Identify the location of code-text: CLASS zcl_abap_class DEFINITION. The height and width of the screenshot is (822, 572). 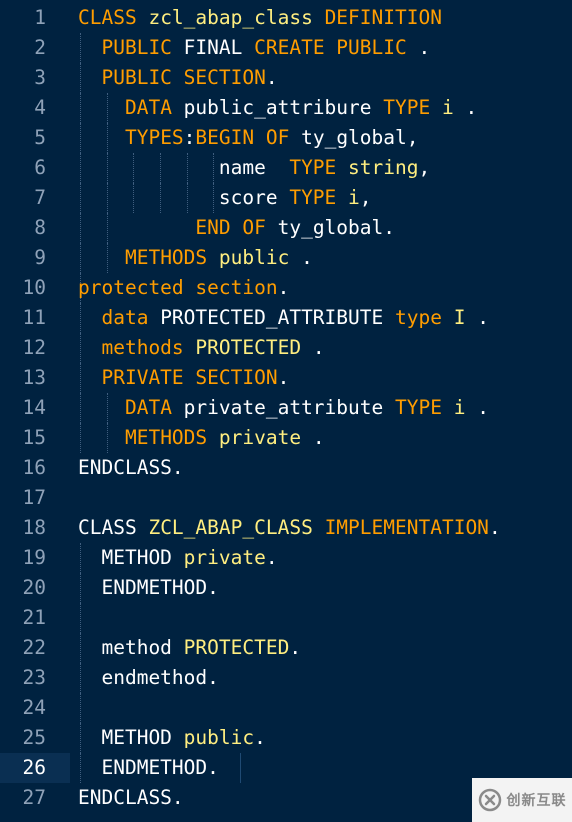
(260, 18).